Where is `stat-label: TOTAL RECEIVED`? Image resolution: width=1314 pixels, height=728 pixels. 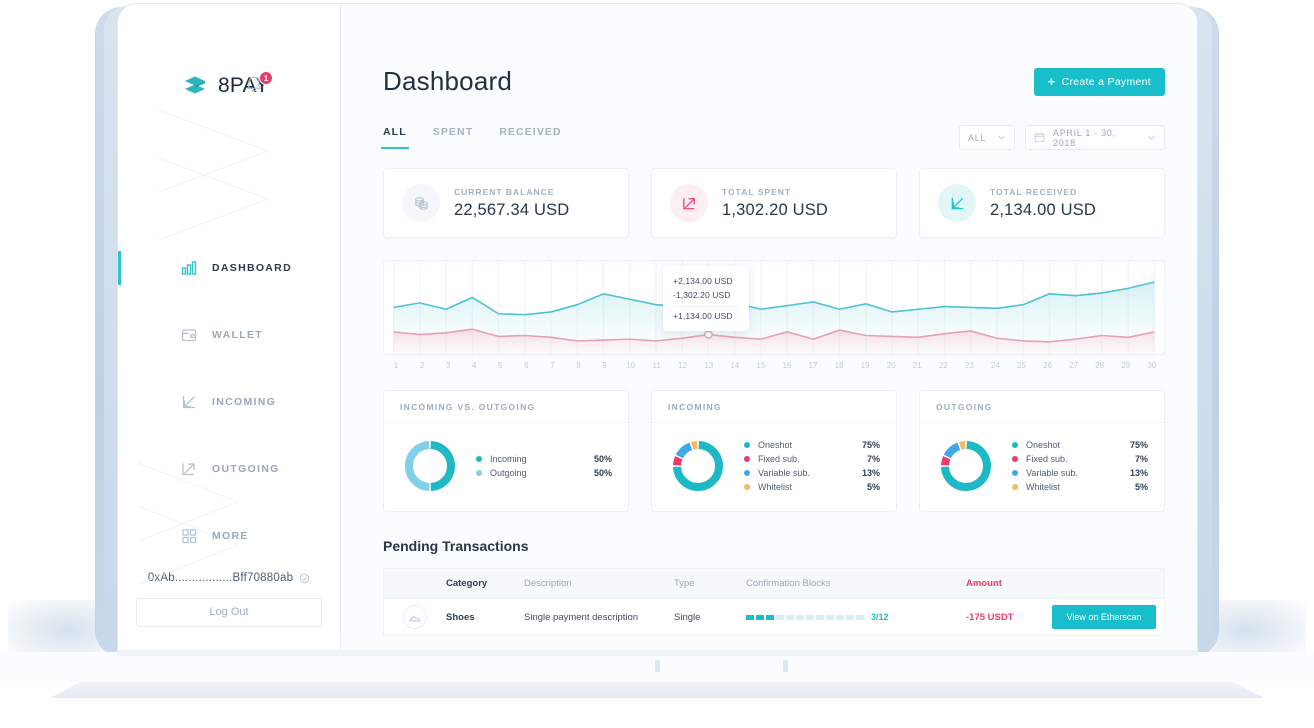
stat-label: TOTAL RECEIVED is located at coordinates (1034, 191).